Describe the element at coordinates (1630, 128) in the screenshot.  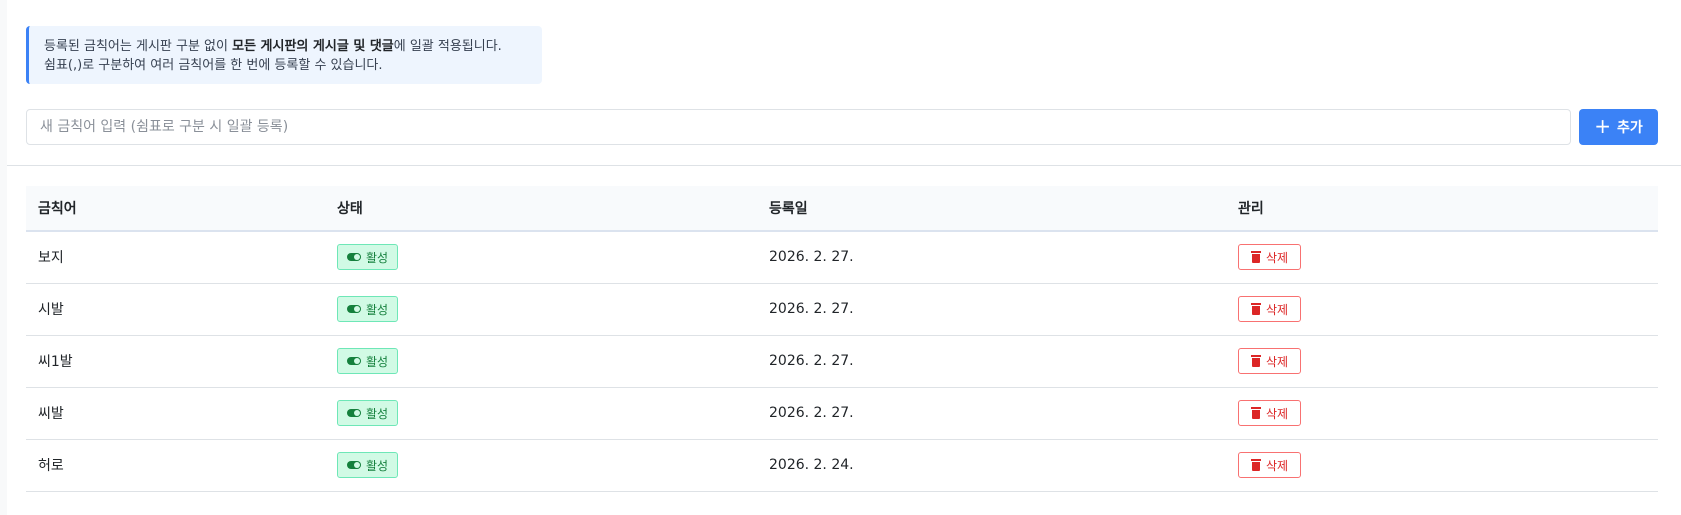
I see `add-button-label: 추가` at that location.